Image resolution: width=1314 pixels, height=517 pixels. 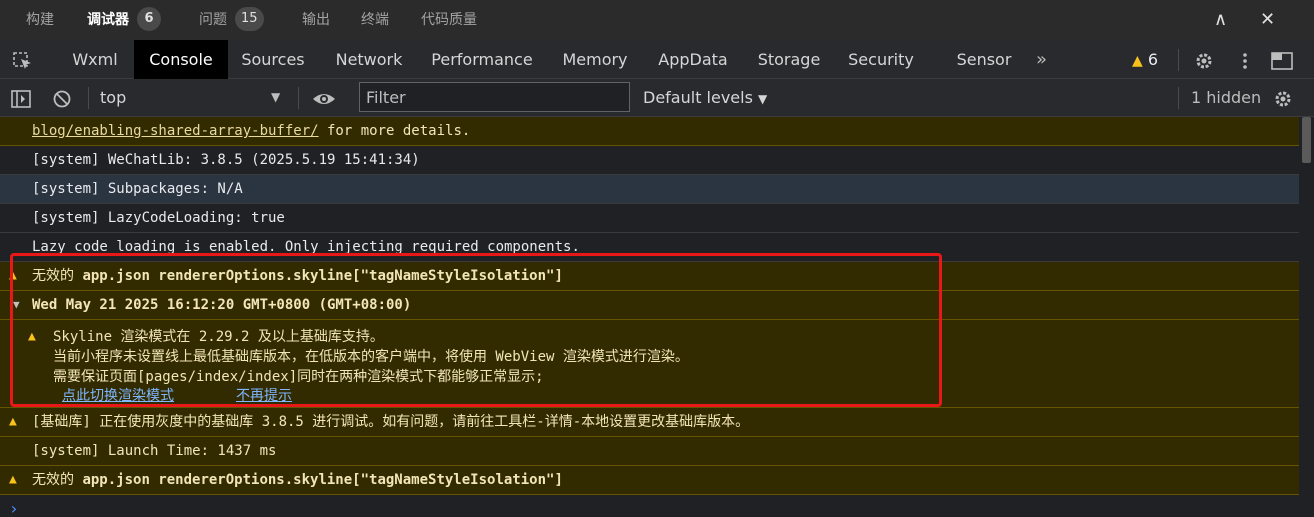 I want to click on panel-tab-output: 输出, so click(x=316, y=20).